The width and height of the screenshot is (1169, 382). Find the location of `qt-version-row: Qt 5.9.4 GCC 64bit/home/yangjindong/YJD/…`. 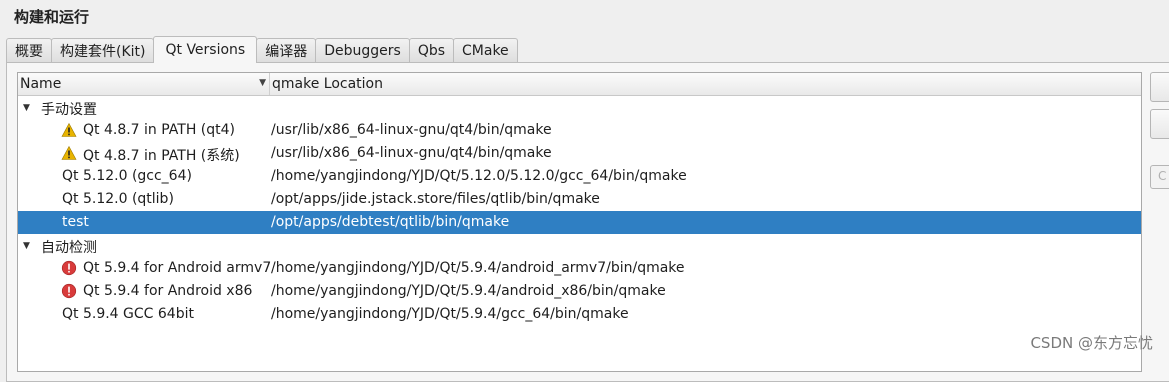

qt-version-row: Qt 5.9.4 GCC 64bit/home/yangjindong/YJD/… is located at coordinates (579, 314).